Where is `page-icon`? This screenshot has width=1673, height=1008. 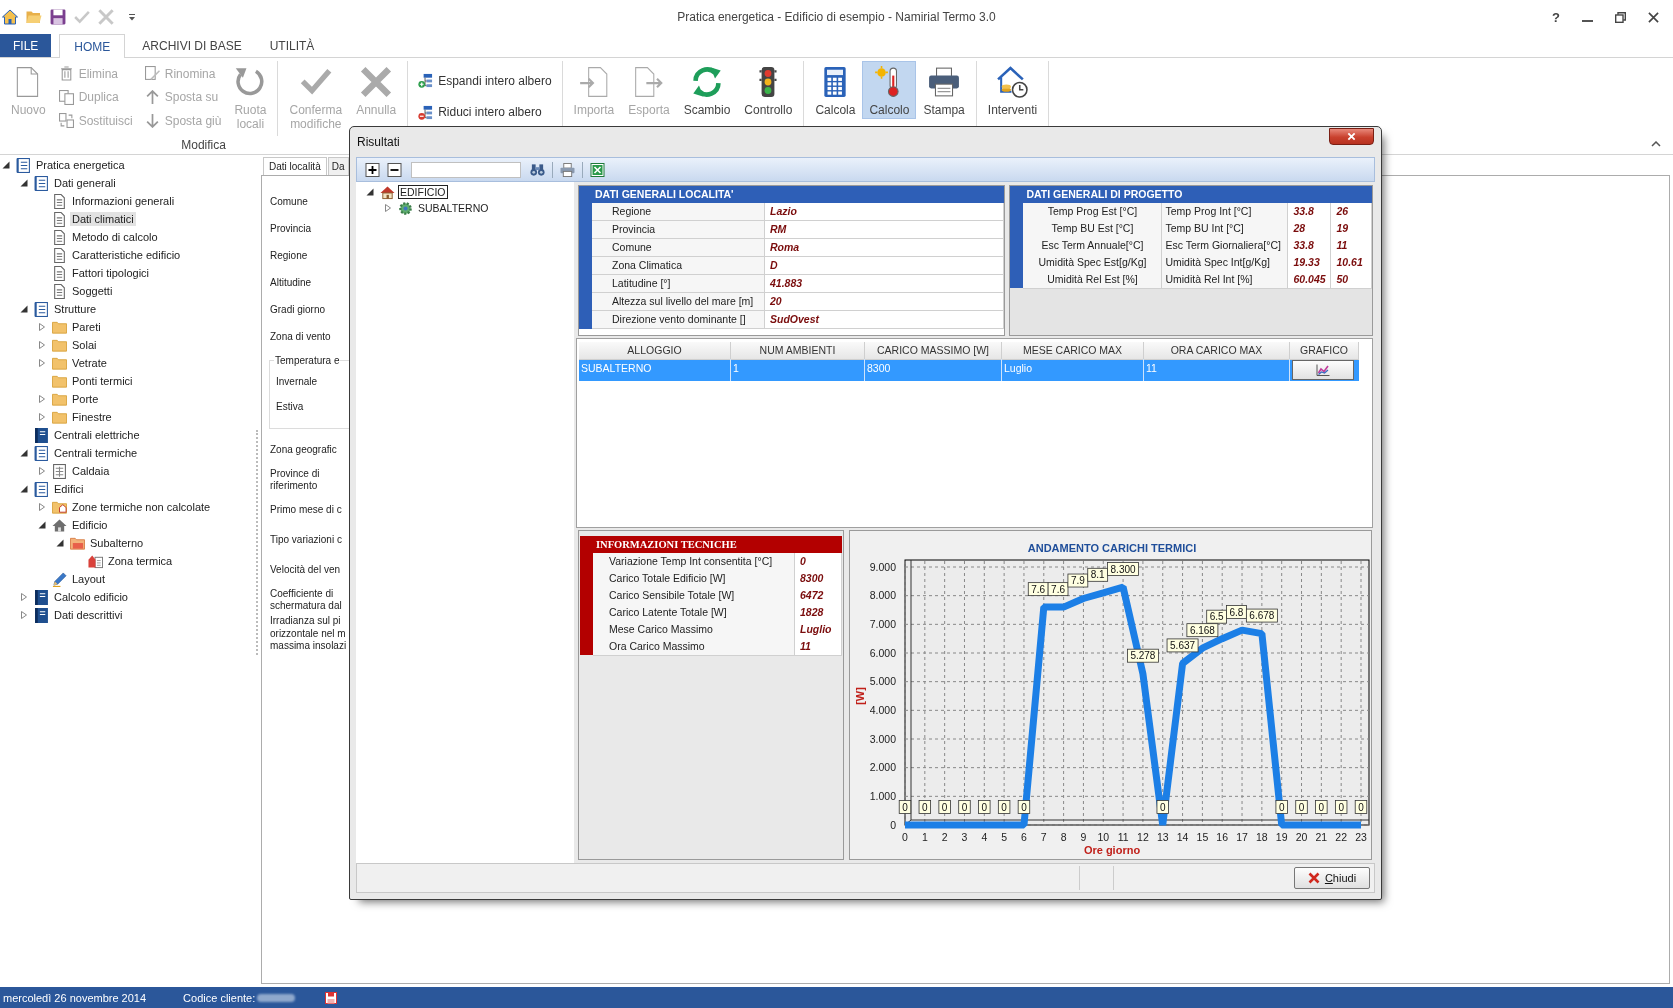
page-icon is located at coordinates (59, 237).